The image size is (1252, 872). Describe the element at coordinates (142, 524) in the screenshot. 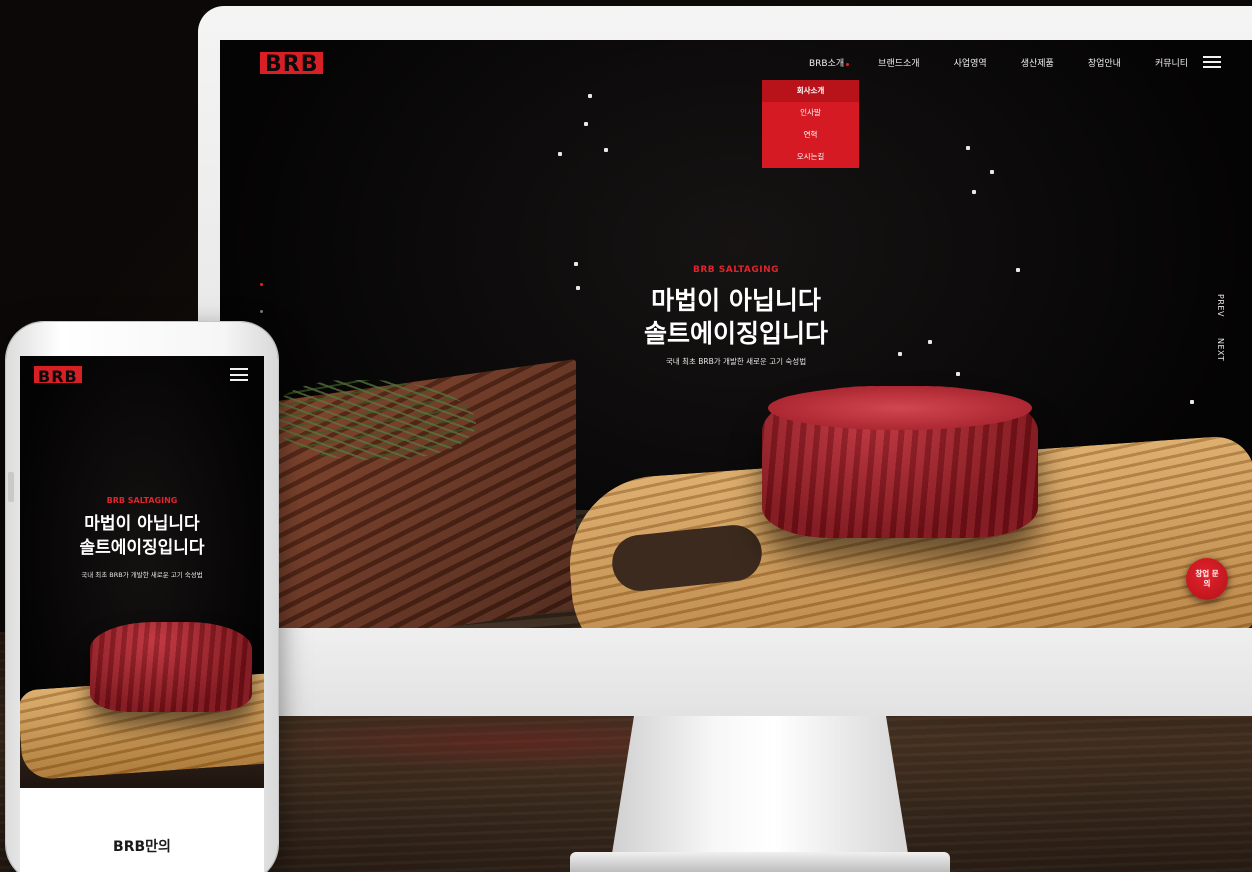

I see `mobile-hero-title-line1: 마법이 아닙니다` at that location.